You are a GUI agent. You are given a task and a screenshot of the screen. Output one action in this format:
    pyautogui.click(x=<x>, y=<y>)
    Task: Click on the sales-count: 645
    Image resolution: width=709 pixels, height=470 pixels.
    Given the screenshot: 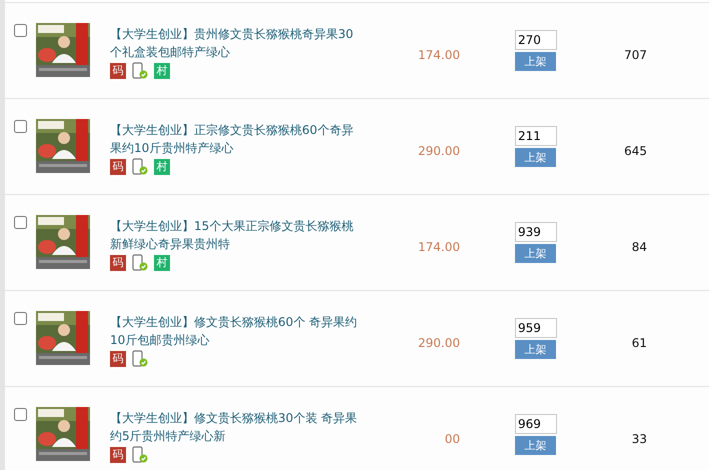 What is the action you would take?
    pyautogui.click(x=635, y=151)
    